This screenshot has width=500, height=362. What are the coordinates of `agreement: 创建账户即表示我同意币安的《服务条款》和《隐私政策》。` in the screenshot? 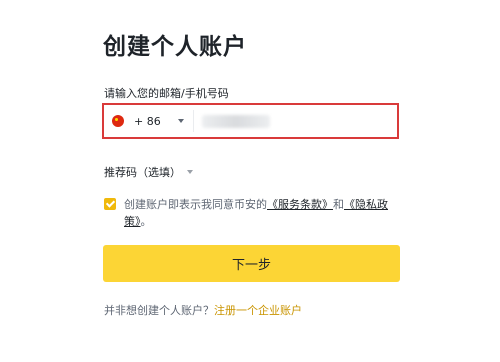 It's located at (254, 213).